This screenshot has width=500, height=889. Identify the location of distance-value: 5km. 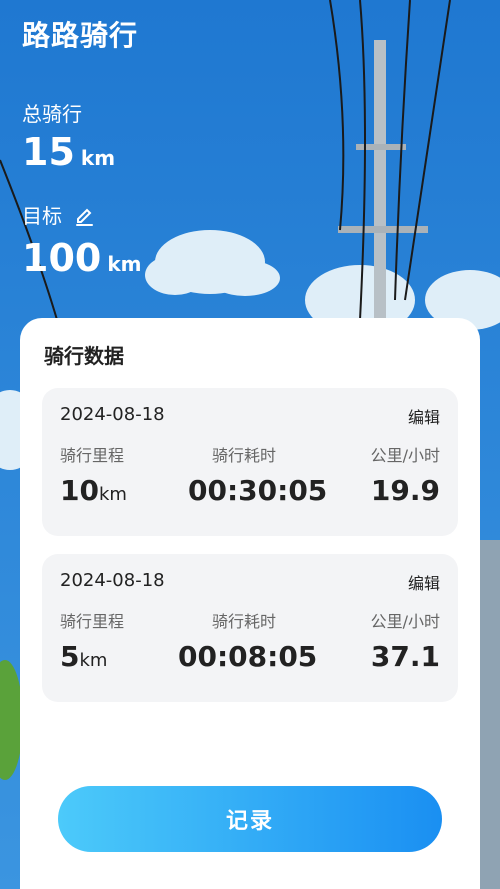
(83, 656).